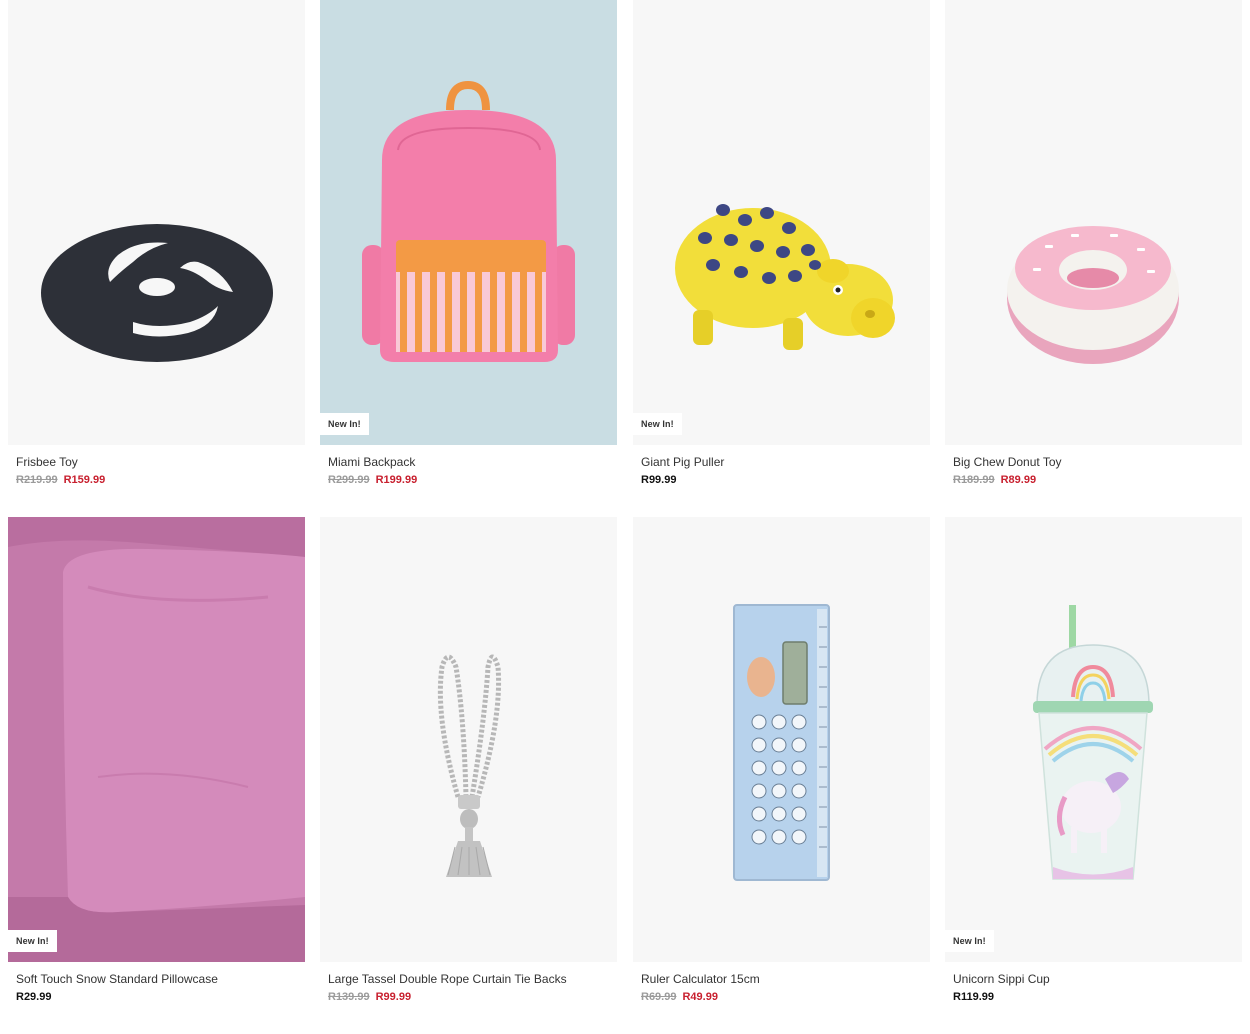 Image resolution: width=1250 pixels, height=1034 pixels. I want to click on product-price: R139.99 R99.99, so click(369, 997).